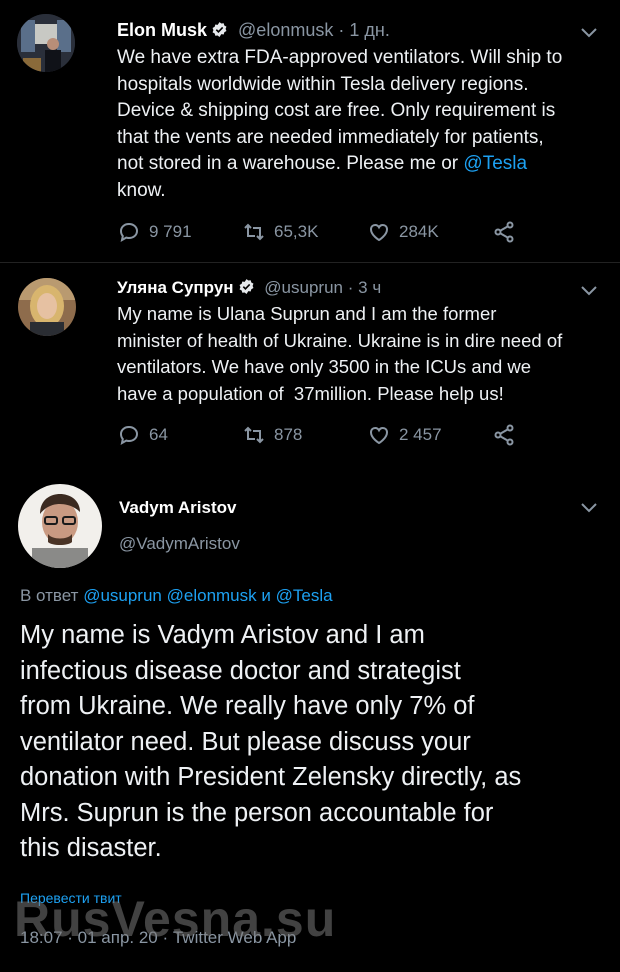  I want to click on tweet-line: infectious disease doctor and strategist, so click(240, 670).